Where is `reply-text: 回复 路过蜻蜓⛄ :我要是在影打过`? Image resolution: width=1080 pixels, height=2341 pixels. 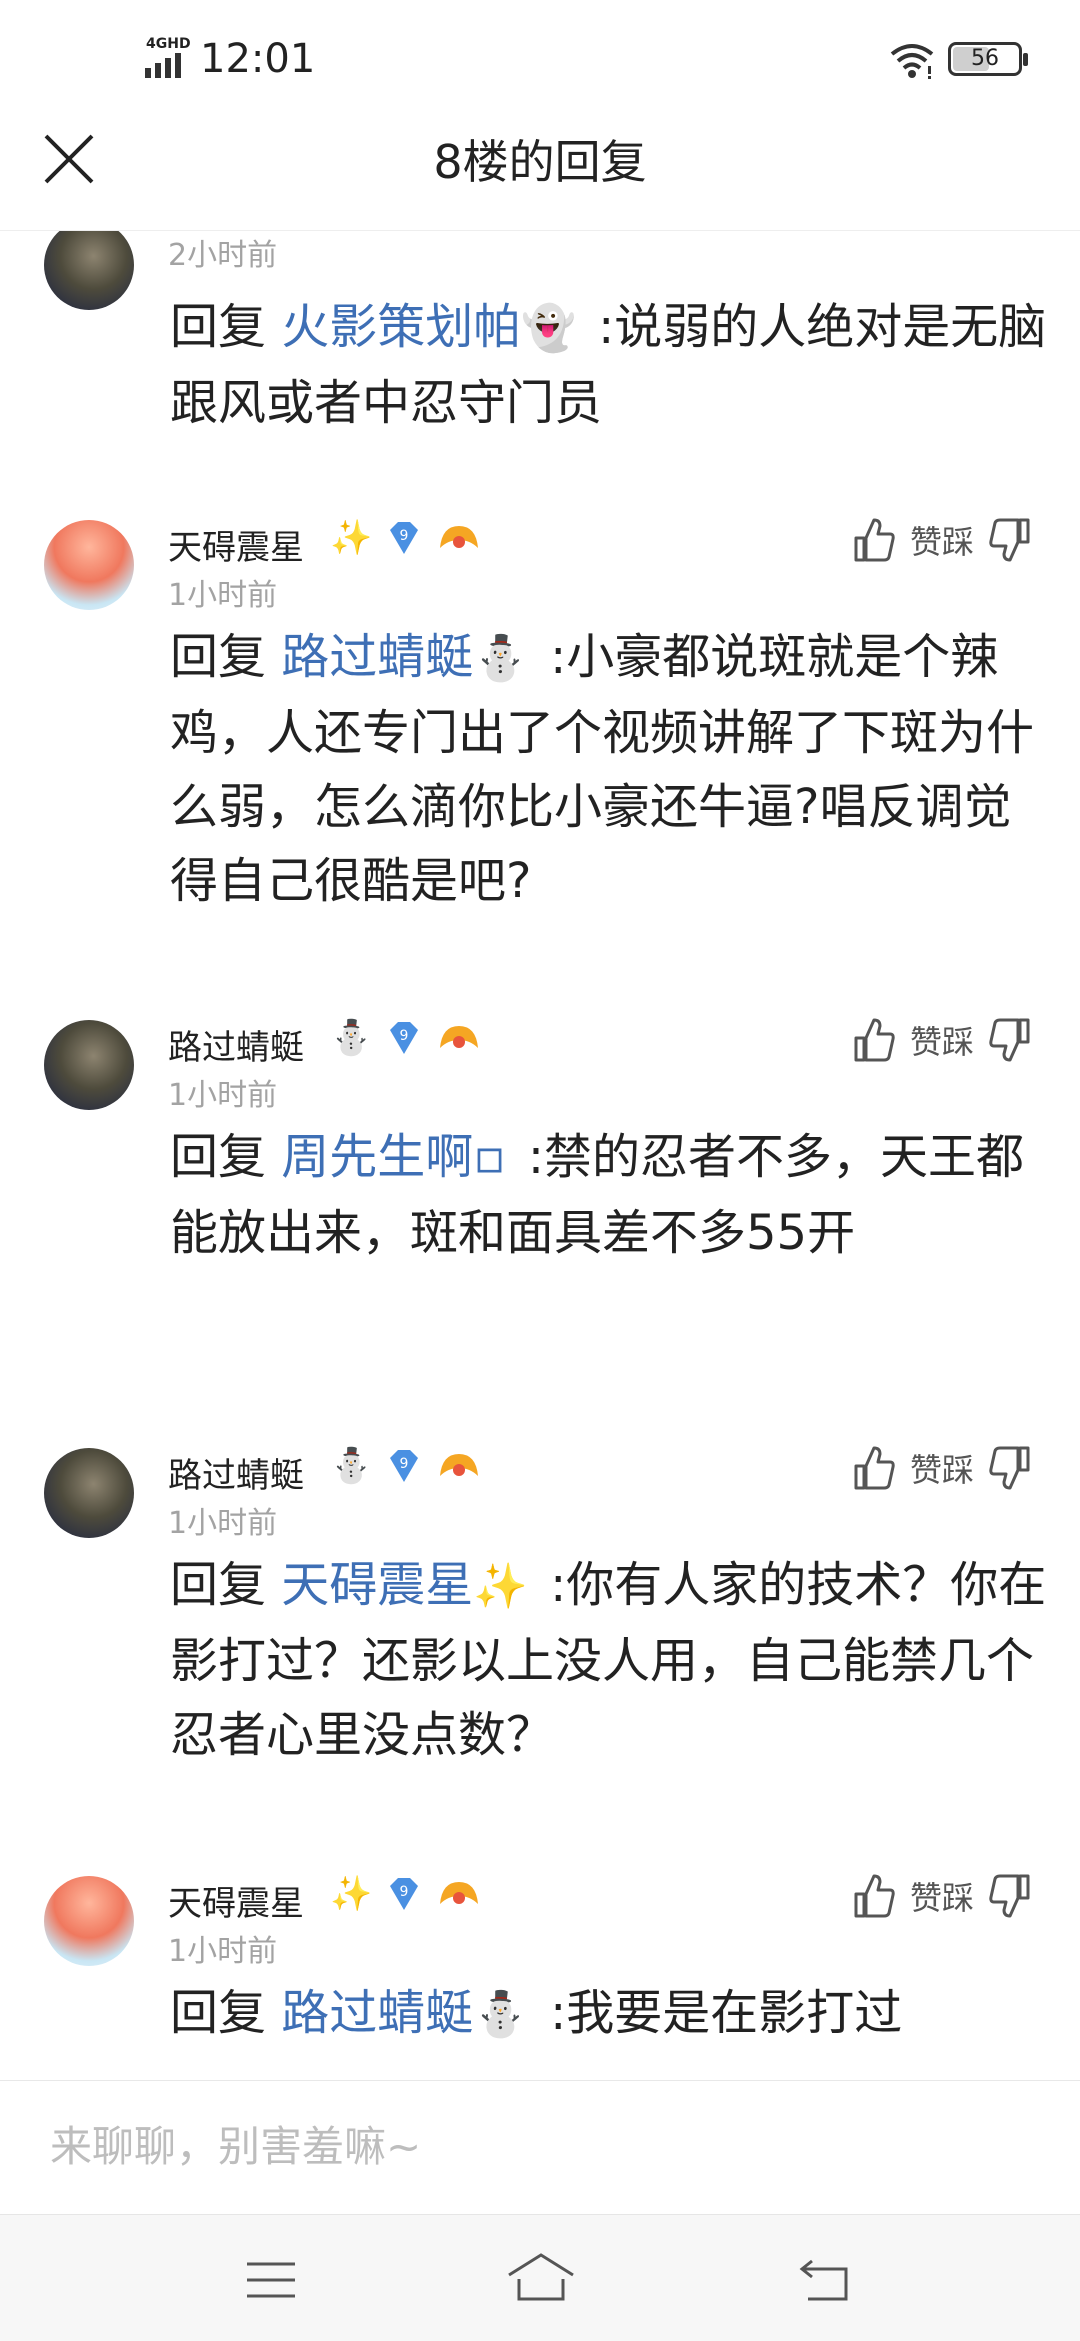
reply-text: 回复 路过蜻蜓⛄ :我要是在影打过 is located at coordinates (610, 2014).